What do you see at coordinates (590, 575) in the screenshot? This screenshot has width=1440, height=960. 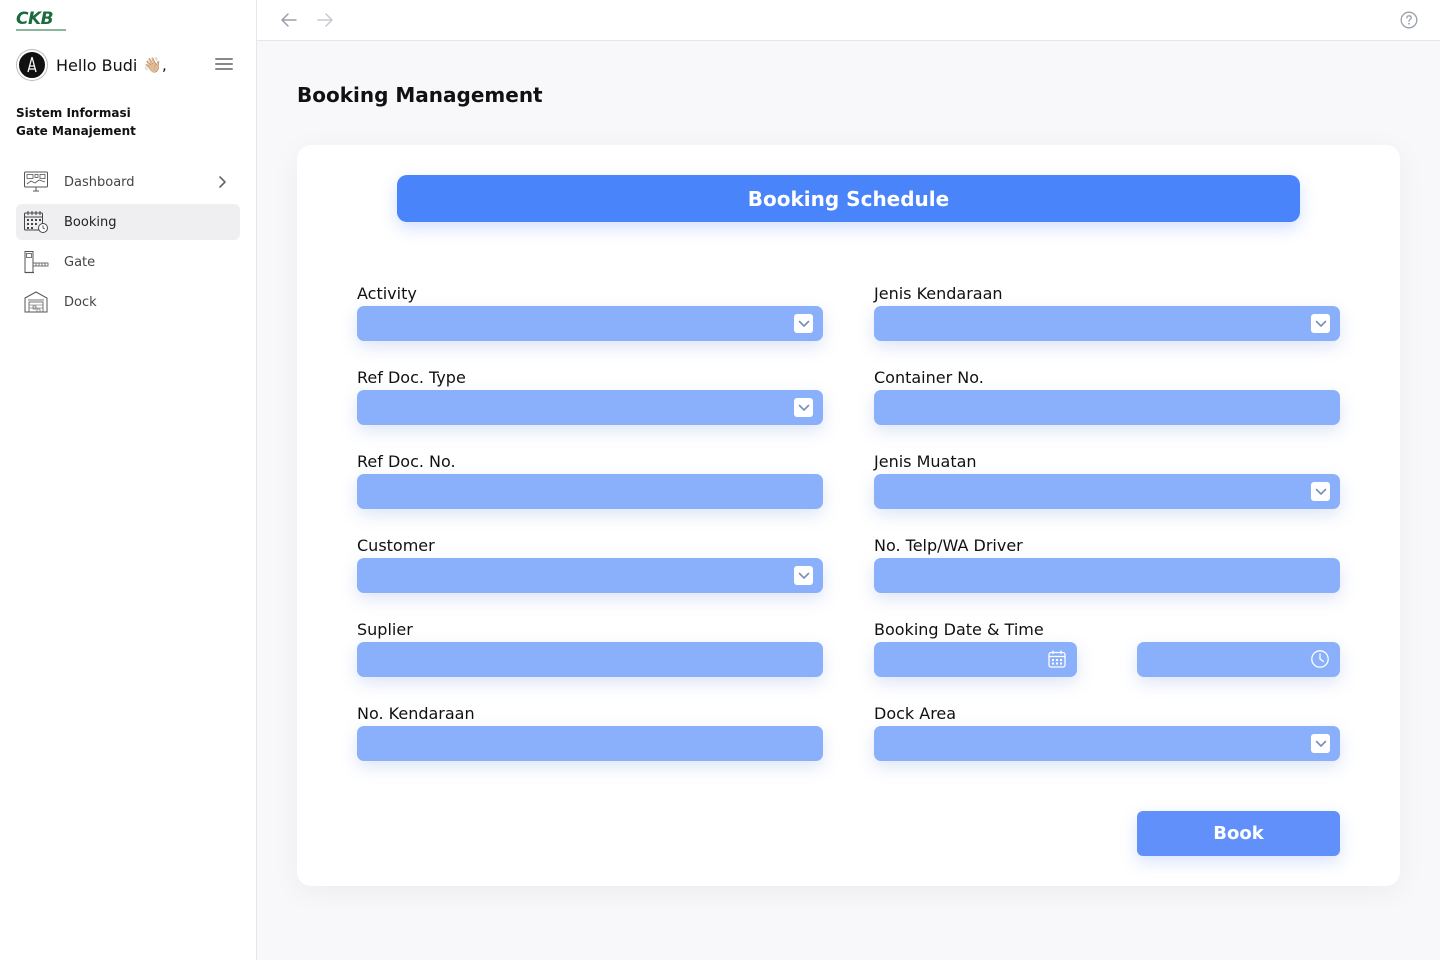 I see `customer-select` at bounding box center [590, 575].